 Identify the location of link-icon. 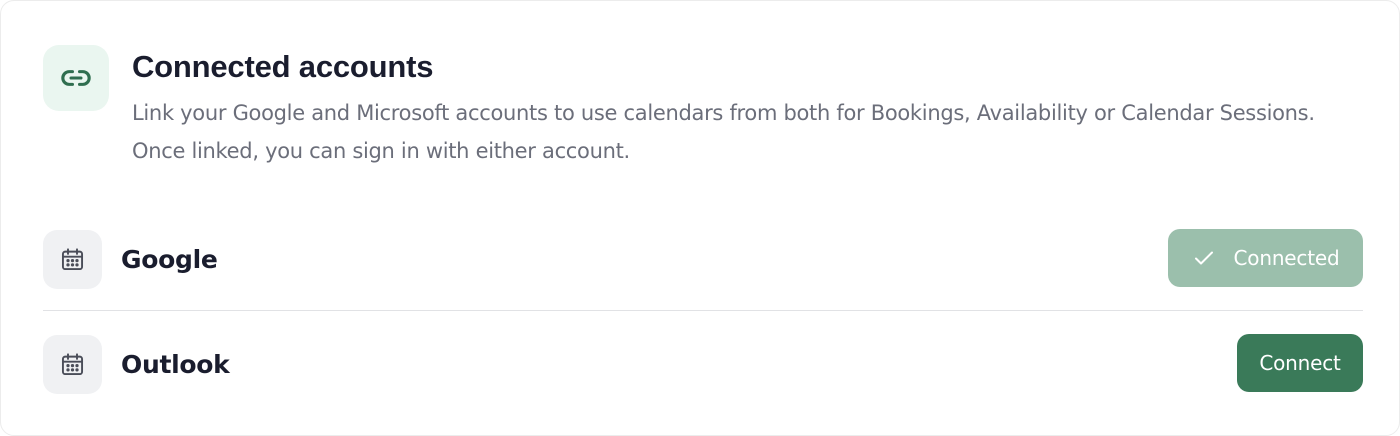
(76, 78).